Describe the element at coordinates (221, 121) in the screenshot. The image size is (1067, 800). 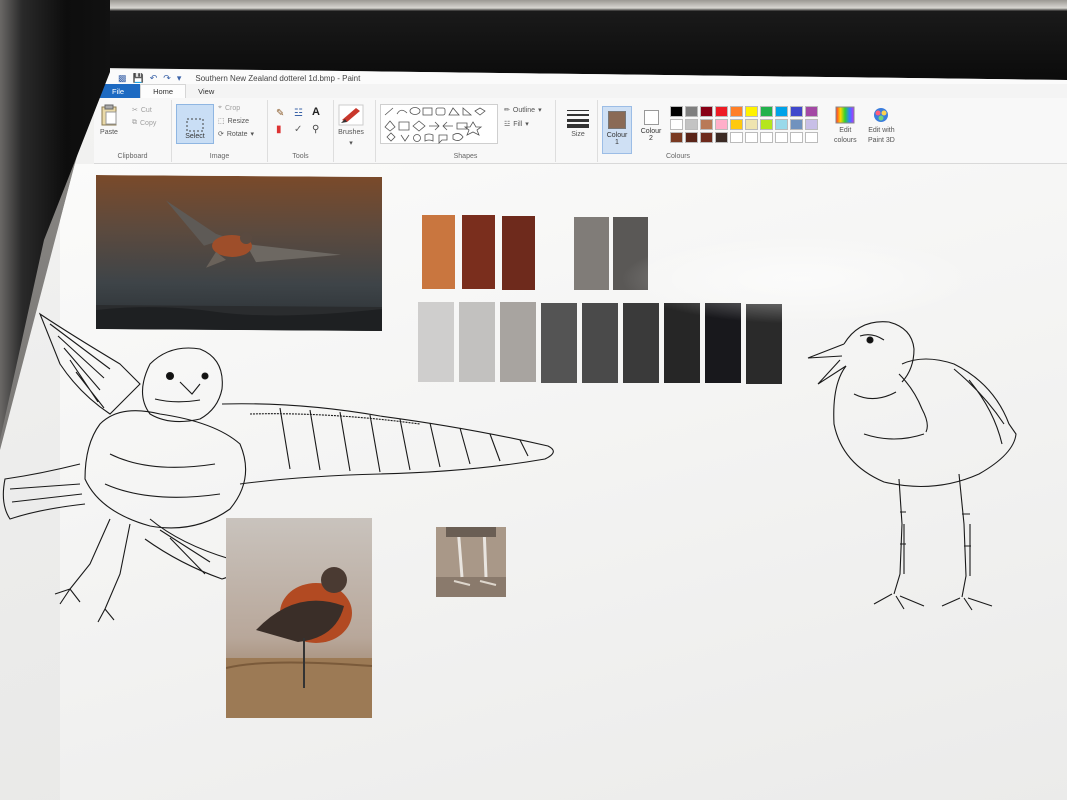
I see `resize-icon: ⬚` at that location.